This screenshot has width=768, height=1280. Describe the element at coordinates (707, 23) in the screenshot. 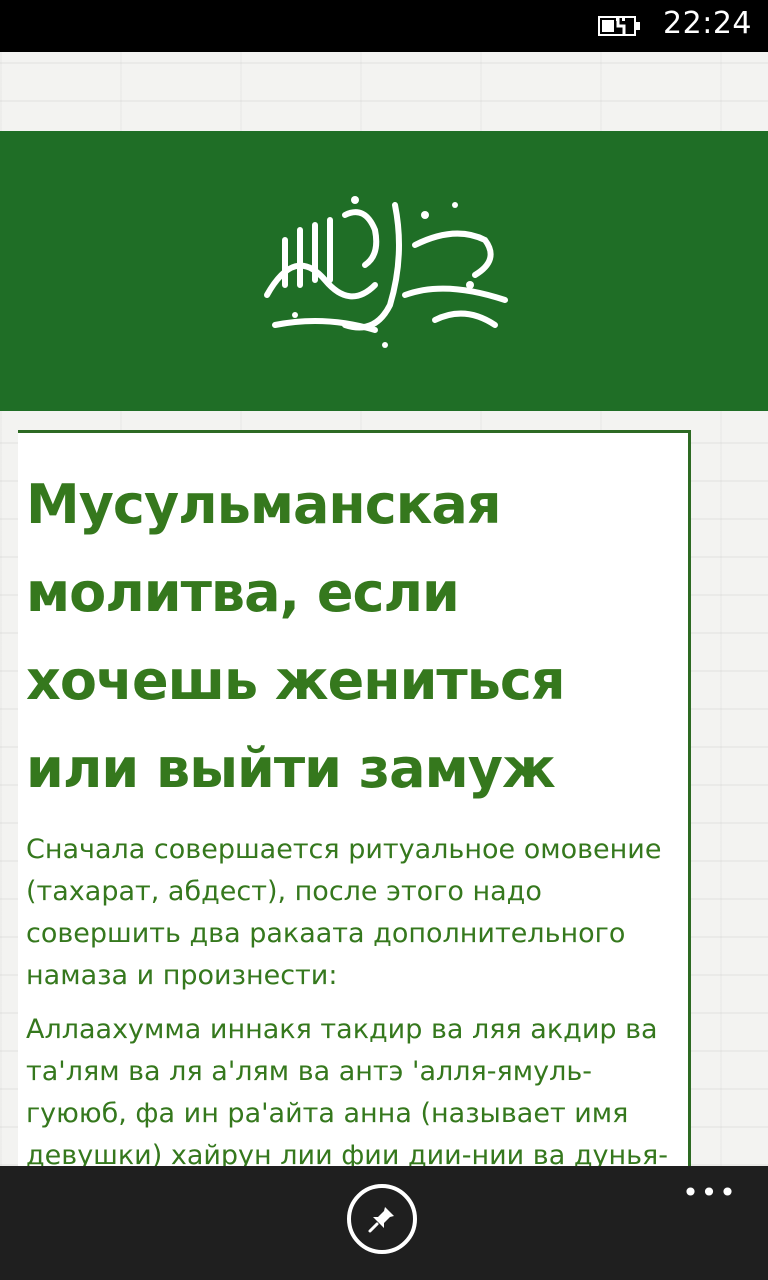

I see `clock: 22:24` at that location.